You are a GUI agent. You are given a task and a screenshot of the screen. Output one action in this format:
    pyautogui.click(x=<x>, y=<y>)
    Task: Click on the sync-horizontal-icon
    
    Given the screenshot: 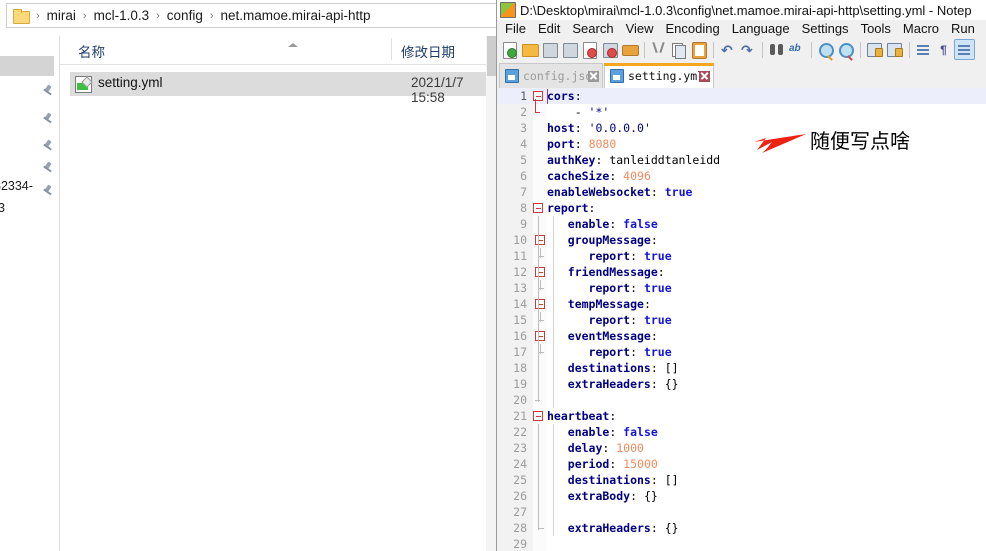 What is the action you would take?
    pyautogui.click(x=894, y=49)
    